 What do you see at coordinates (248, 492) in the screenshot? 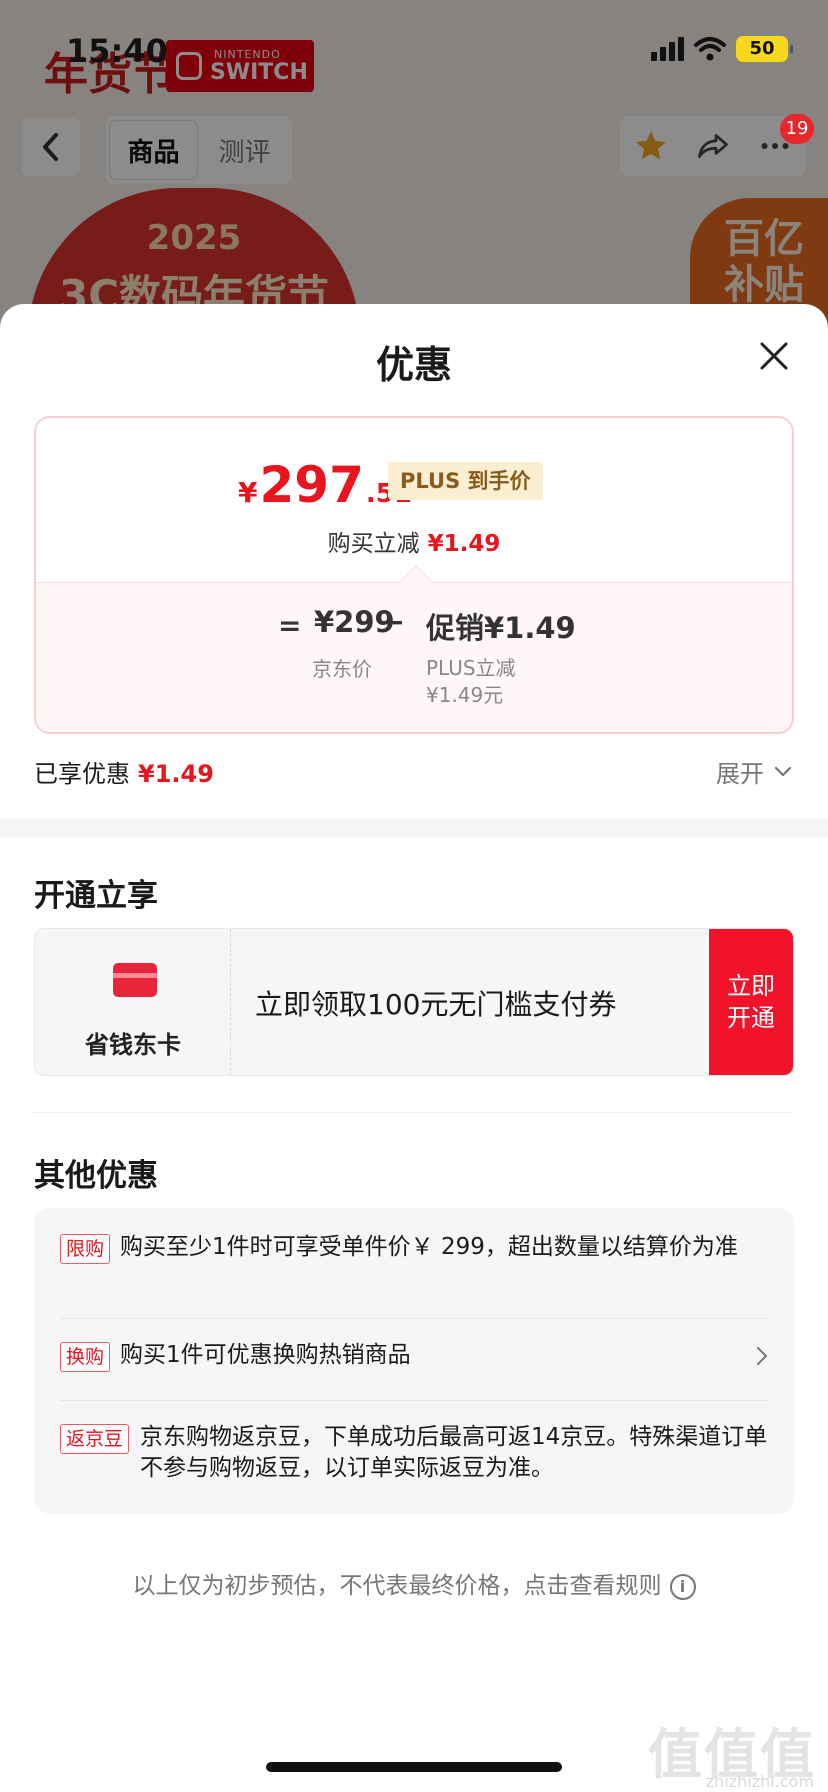
I see `price-currency: ¥` at bounding box center [248, 492].